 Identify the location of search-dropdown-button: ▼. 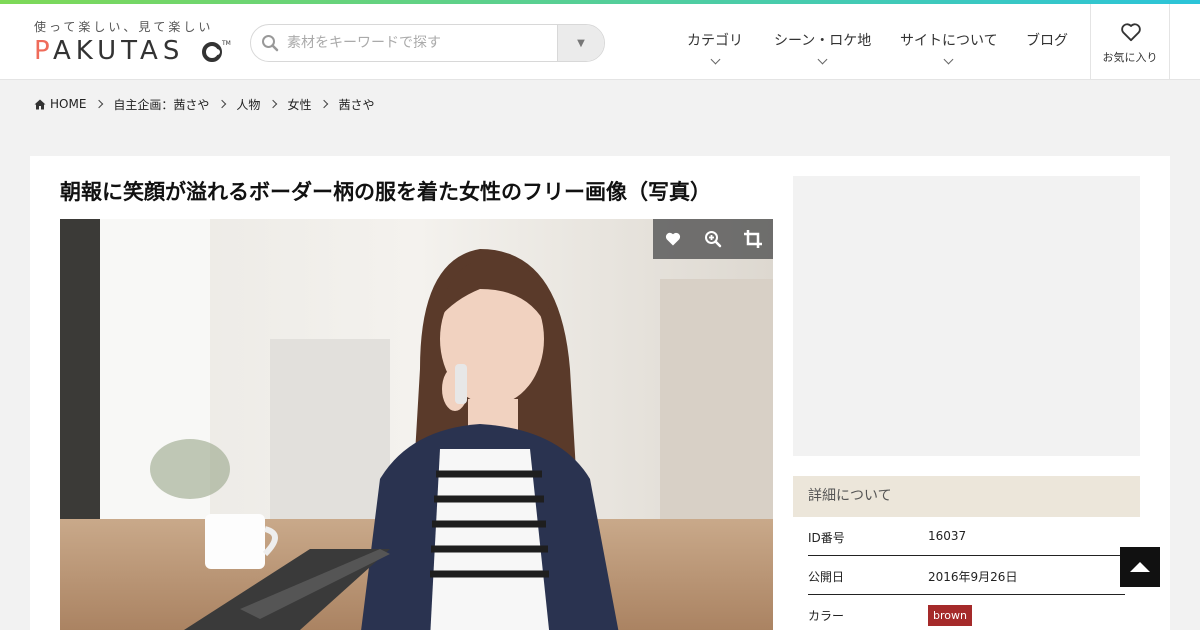
(580, 43).